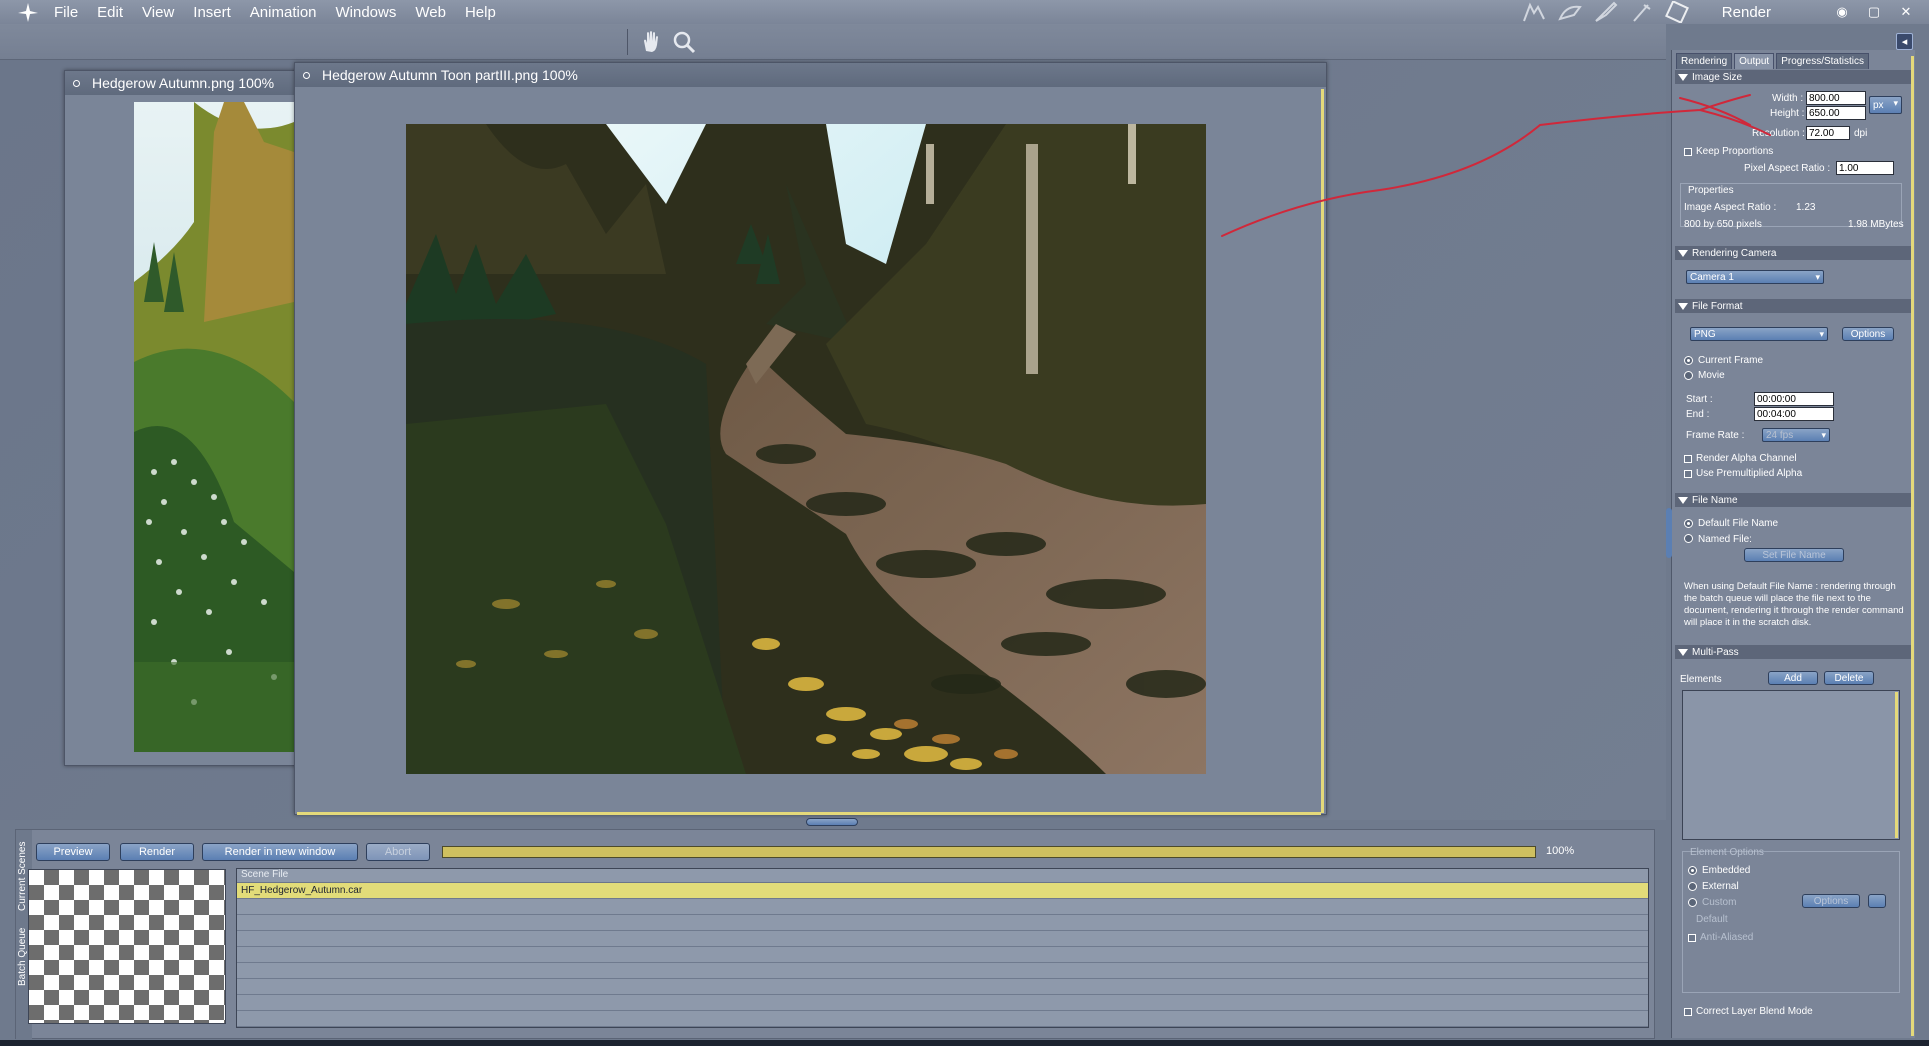  Describe the element at coordinates (1688, 538) in the screenshot. I see `named-file-radio` at that location.